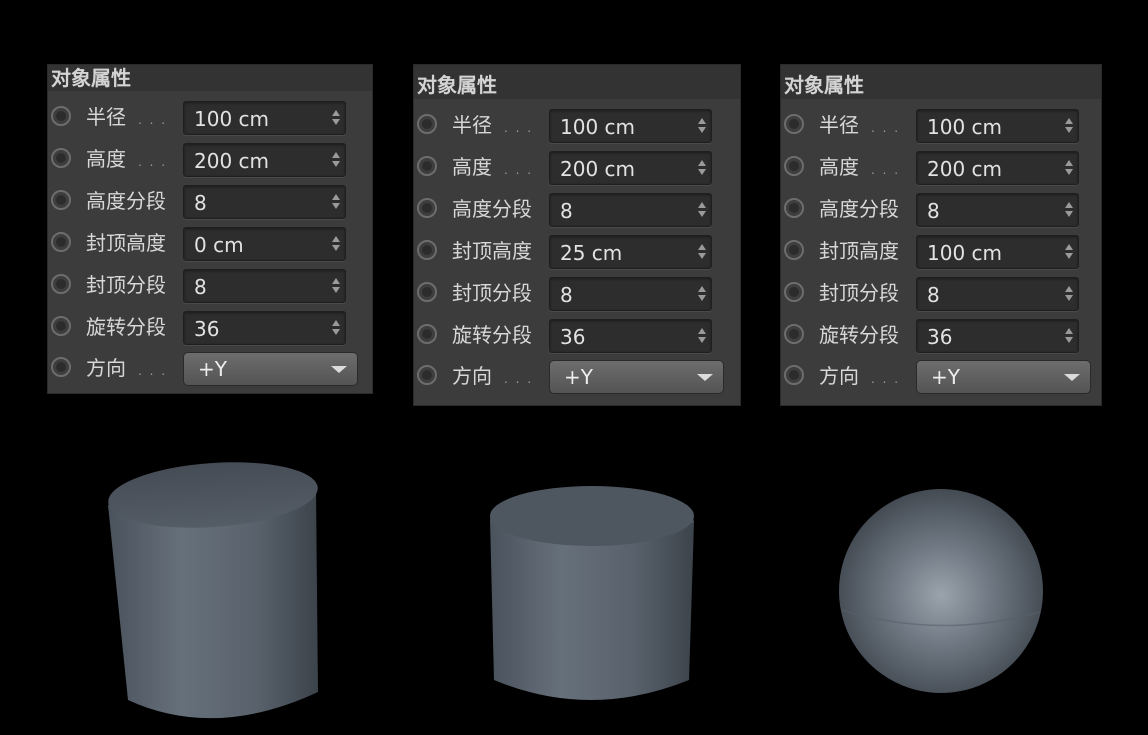  What do you see at coordinates (213, 590) in the screenshot?
I see `cylinder-sharp-cap-render` at bounding box center [213, 590].